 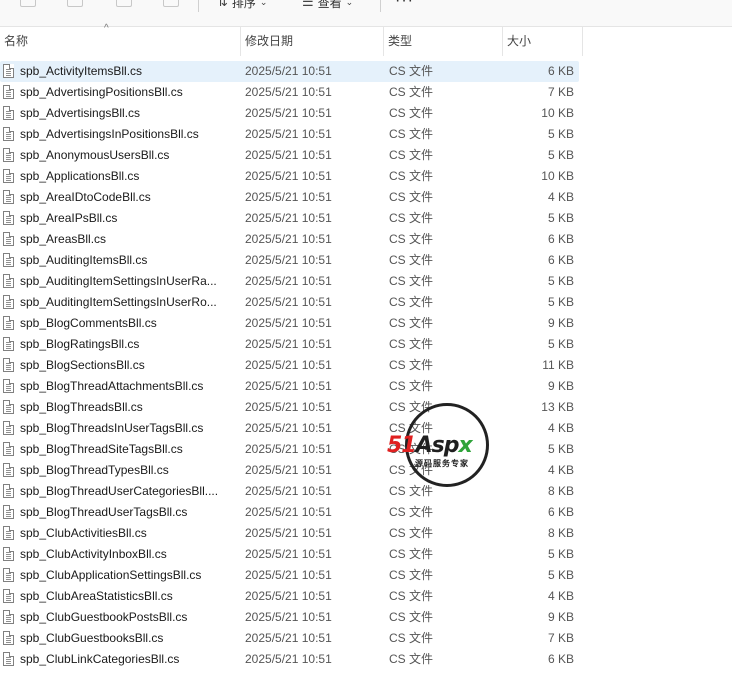 I want to click on file-size: 11 KB, so click(x=558, y=365).